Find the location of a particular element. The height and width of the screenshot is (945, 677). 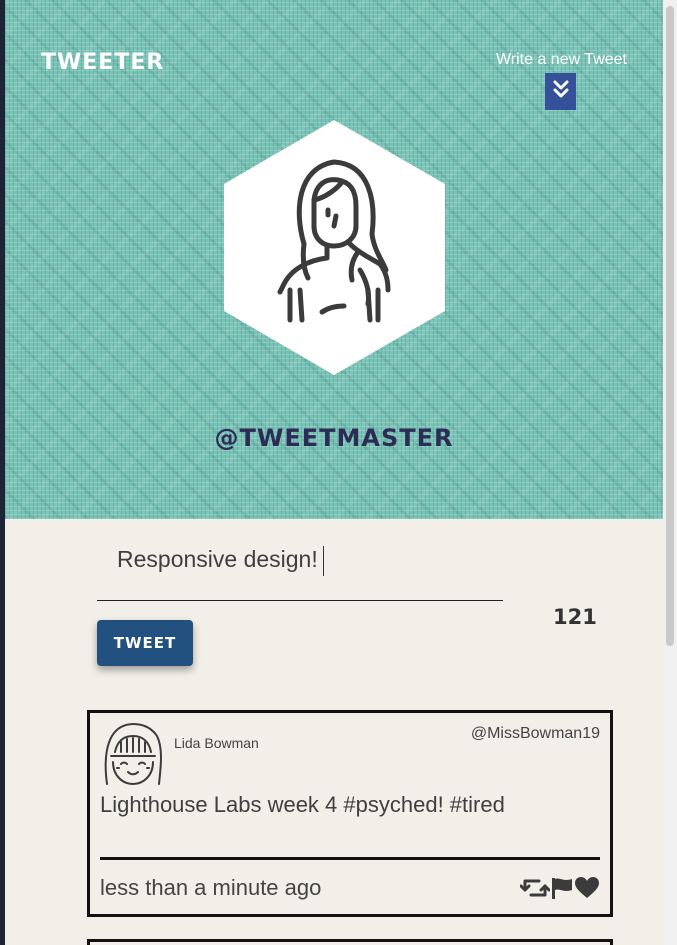

scrollbar-thumb is located at coordinates (670, 326).